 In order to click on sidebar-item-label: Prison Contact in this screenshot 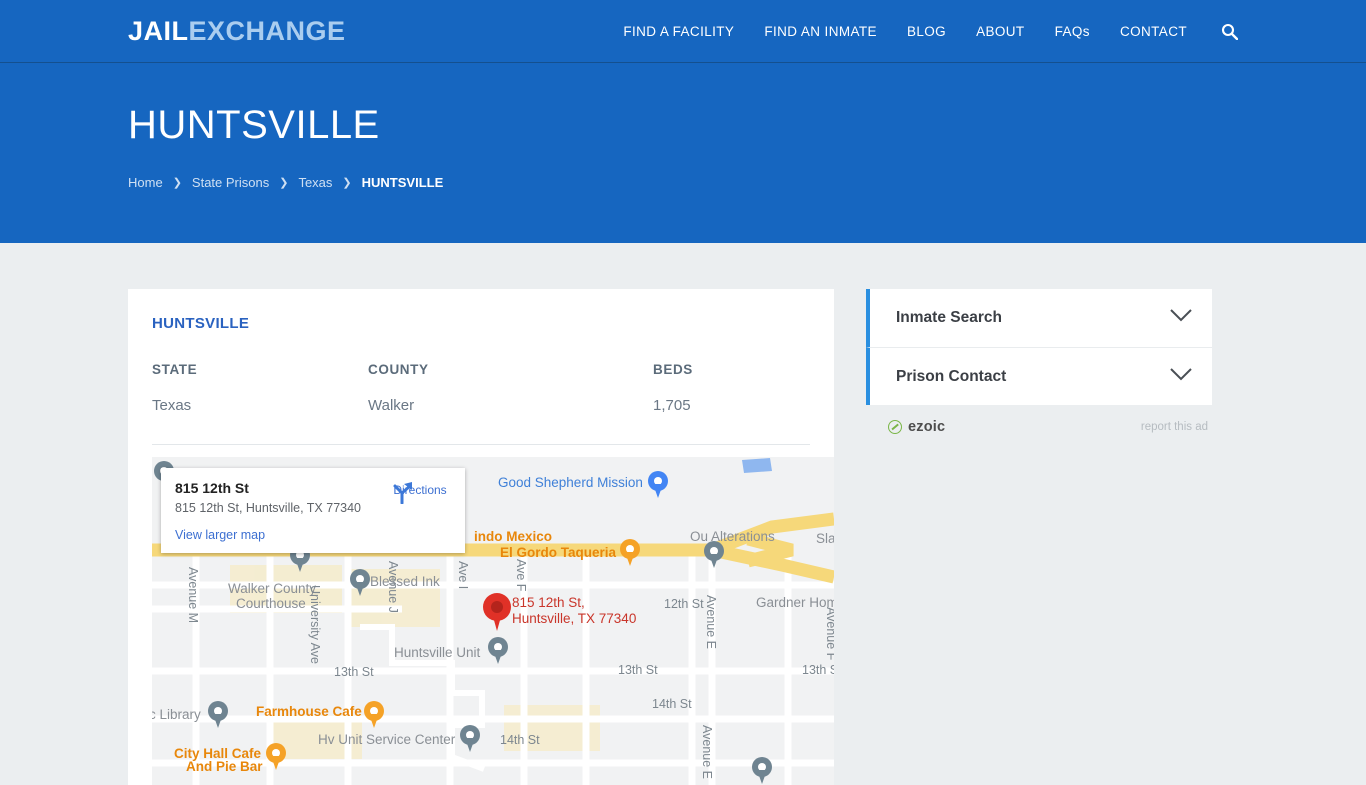, I will do `click(951, 376)`.